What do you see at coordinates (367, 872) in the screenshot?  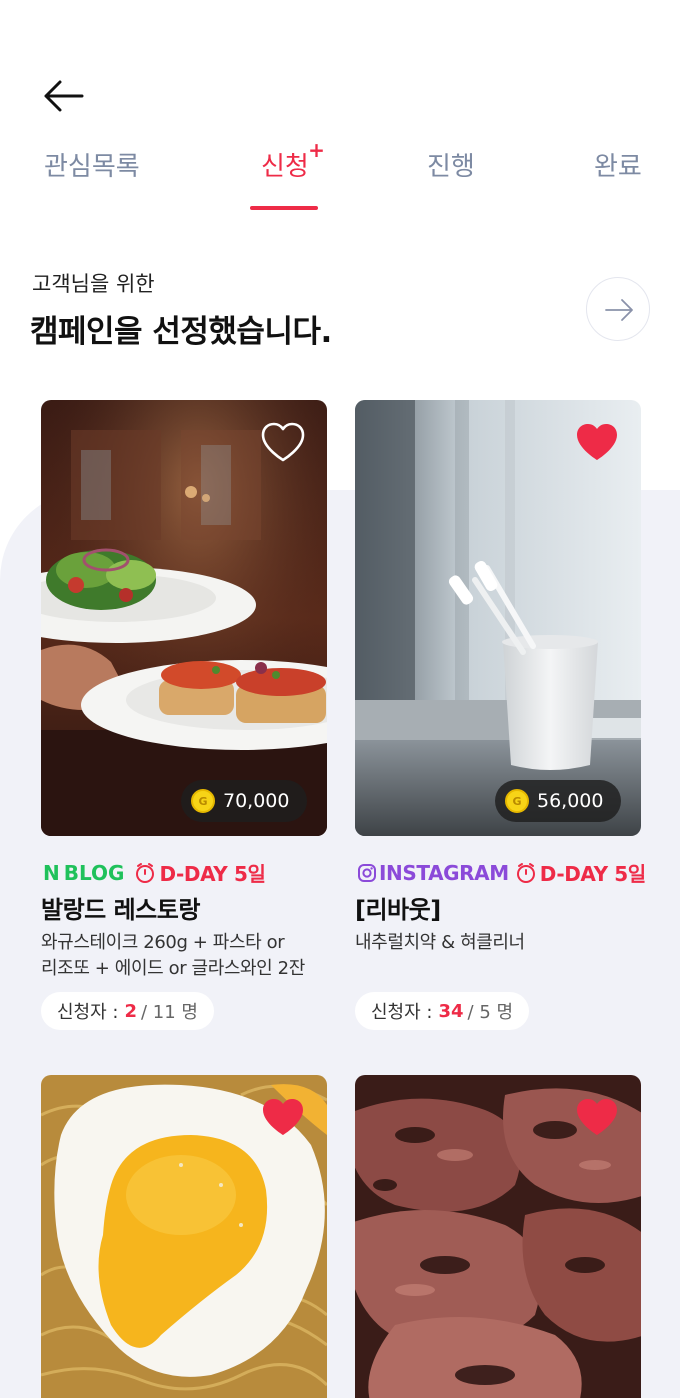 I see `instagram-icon` at bounding box center [367, 872].